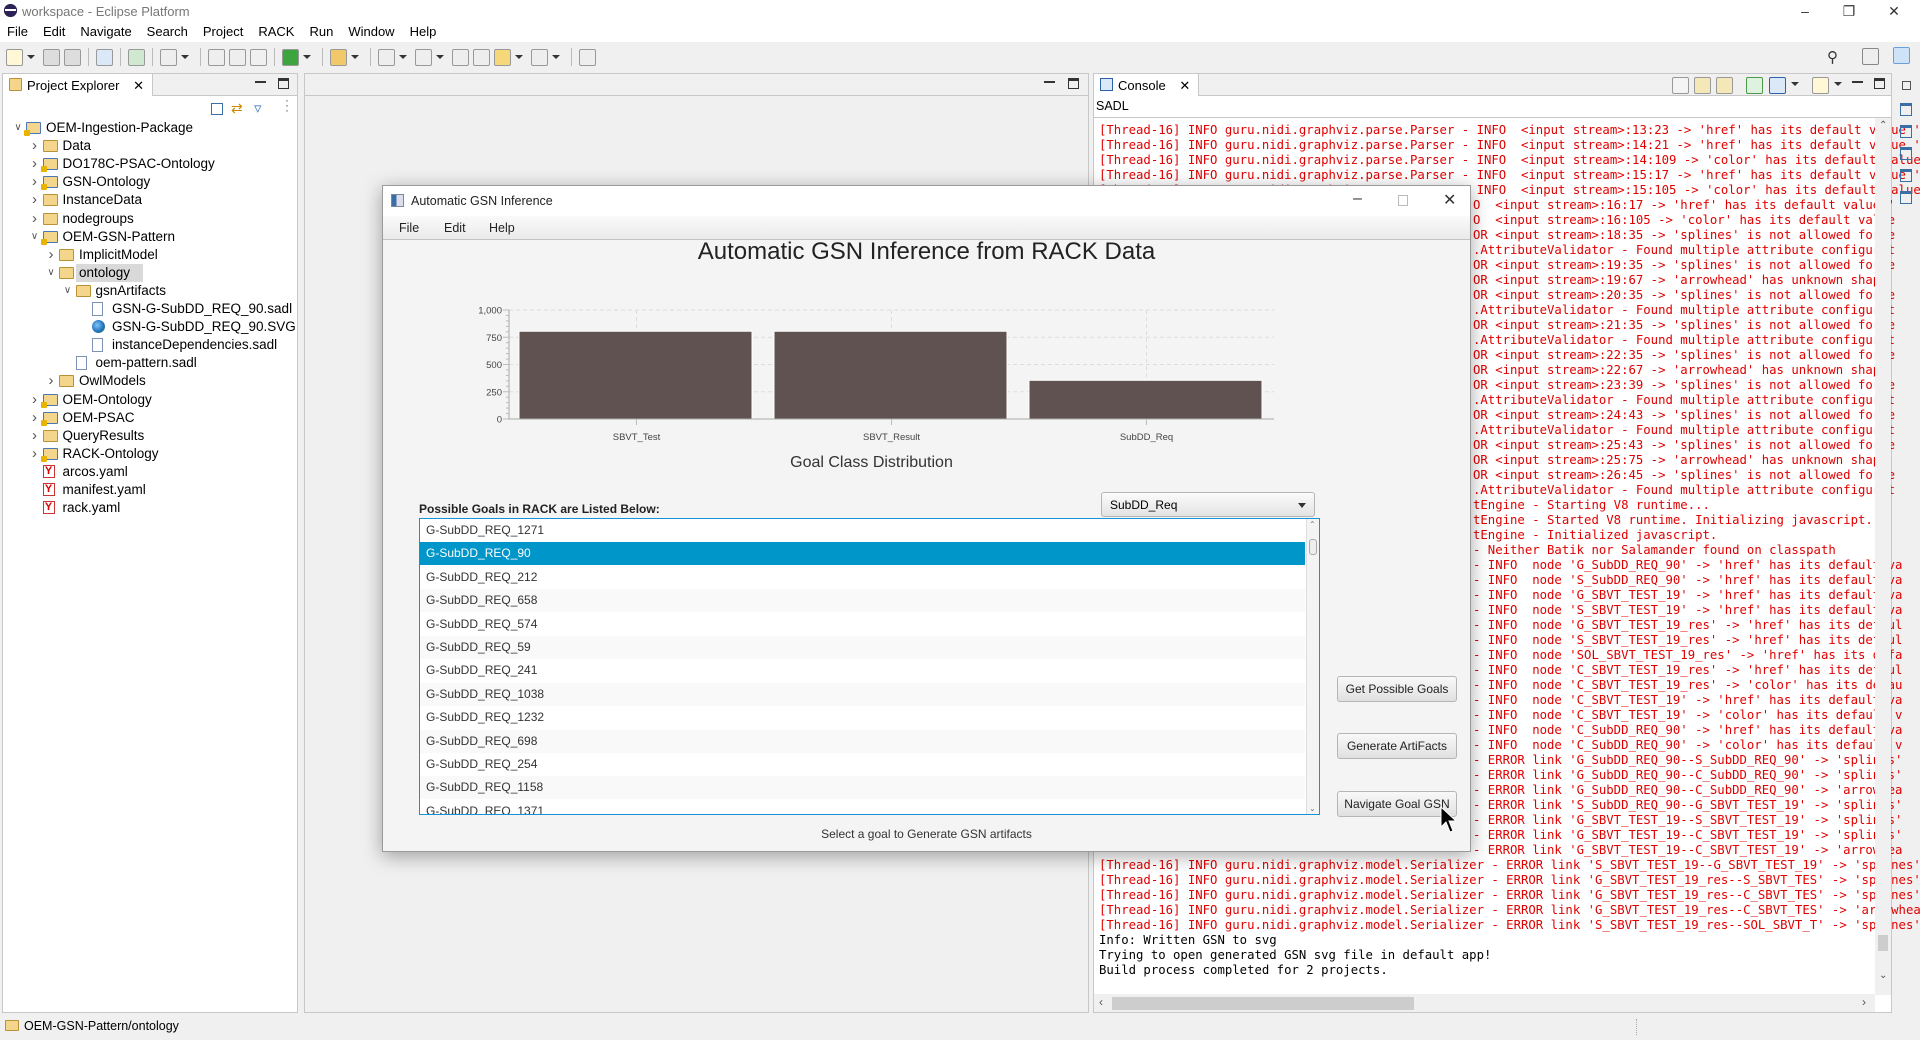  What do you see at coordinates (104, 57) in the screenshot?
I see `binary-icon` at bounding box center [104, 57].